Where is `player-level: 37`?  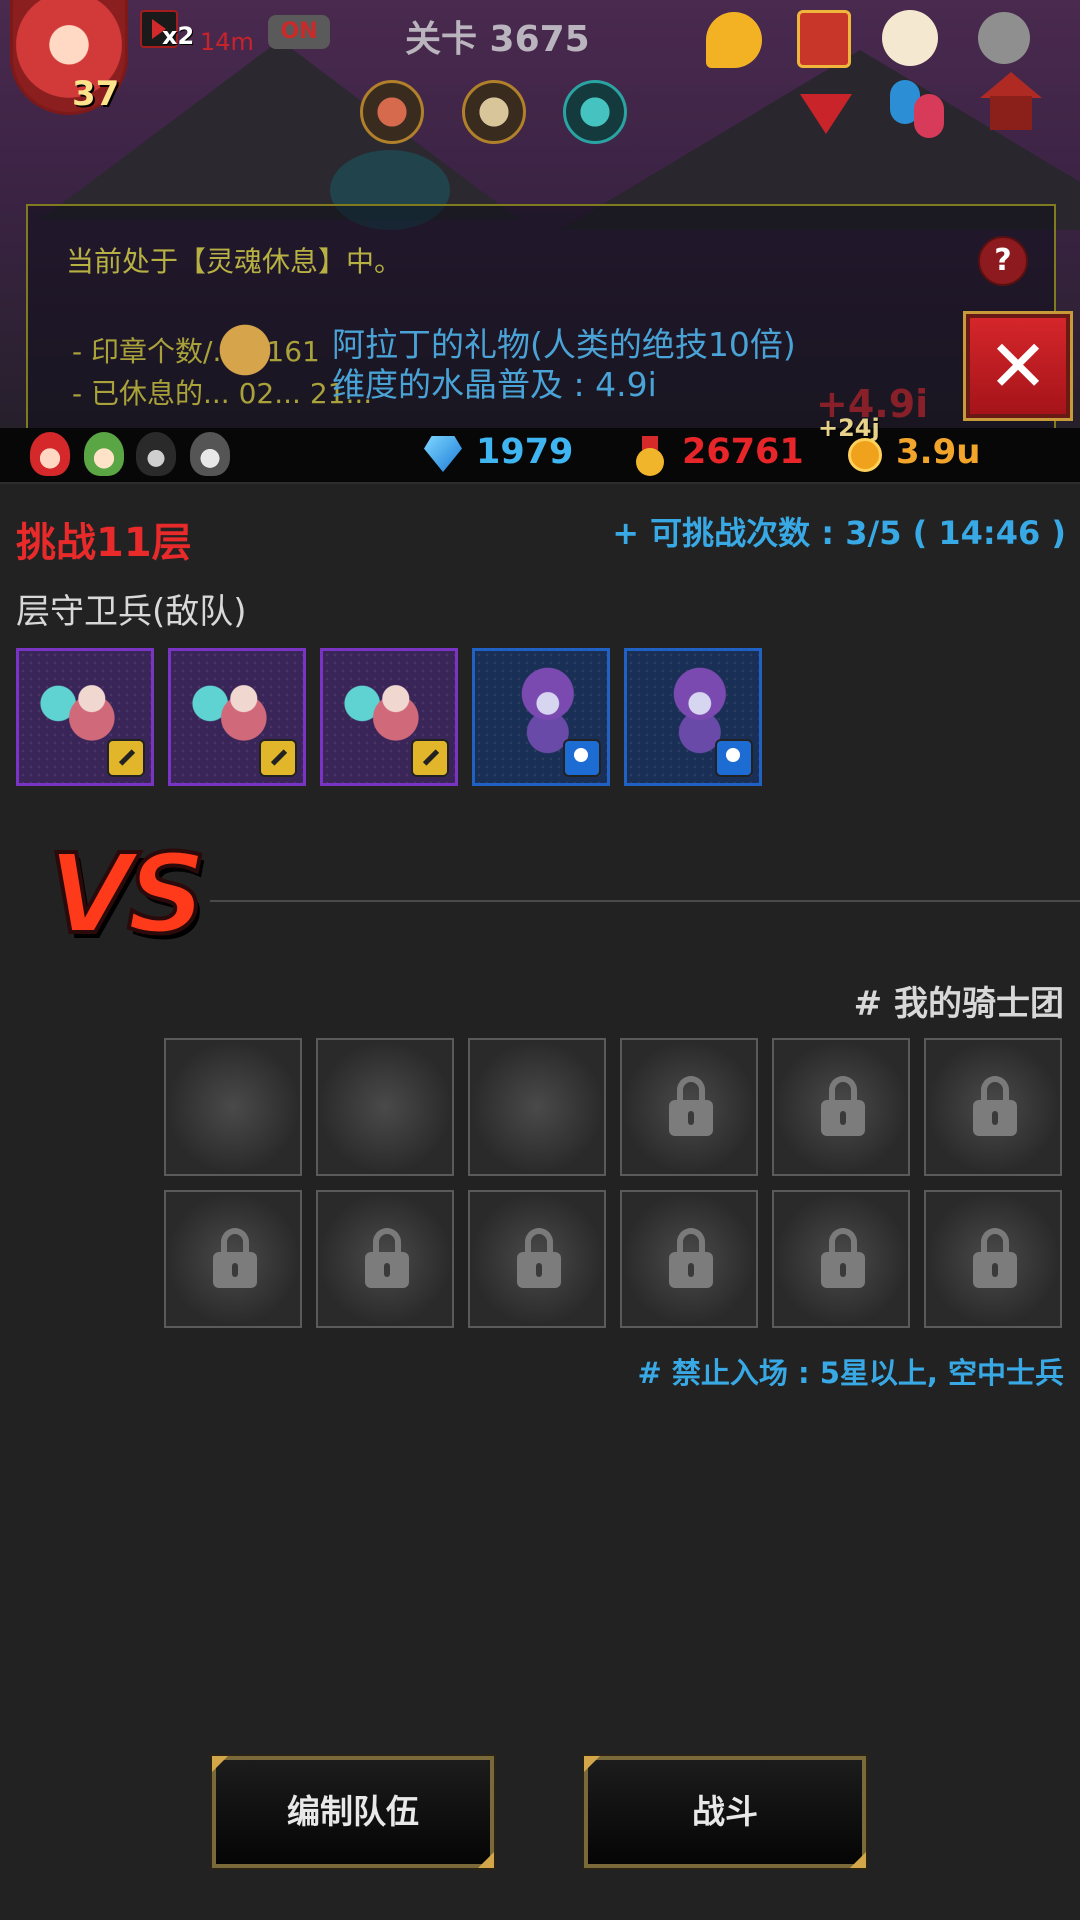 player-level: 37 is located at coordinates (96, 94).